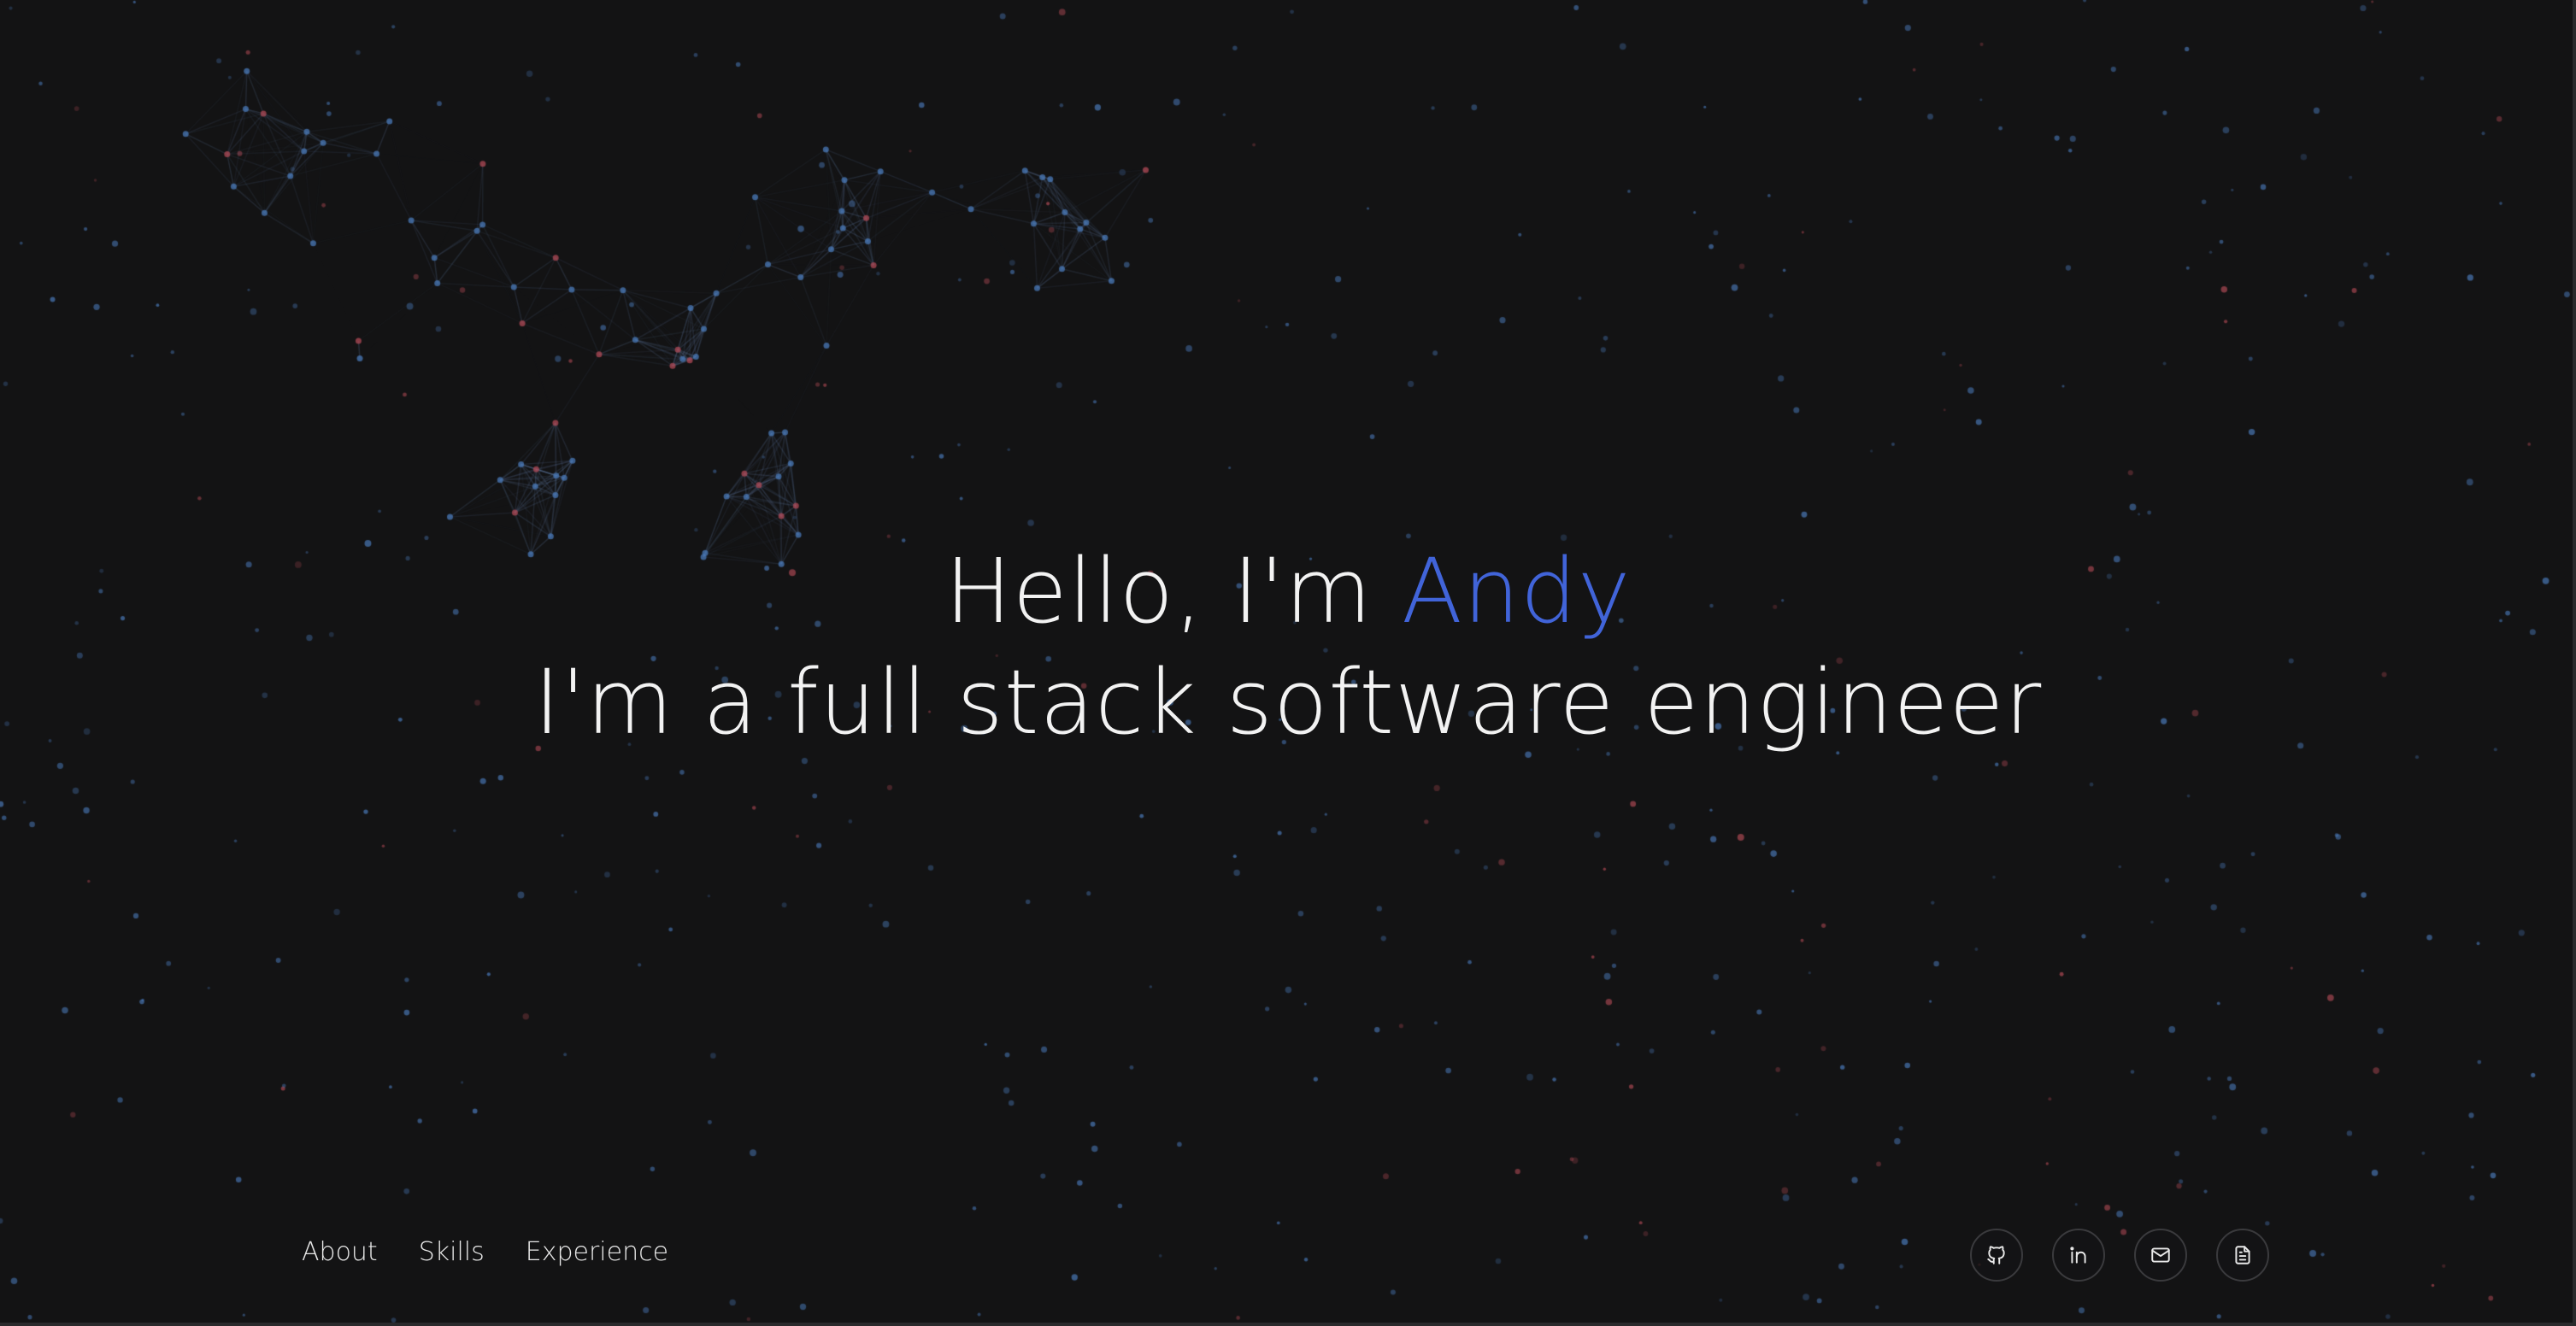 The height and width of the screenshot is (1326, 2576). What do you see at coordinates (1288, 702) in the screenshot?
I see `hero-role: I'm a full stack software engineer` at bounding box center [1288, 702].